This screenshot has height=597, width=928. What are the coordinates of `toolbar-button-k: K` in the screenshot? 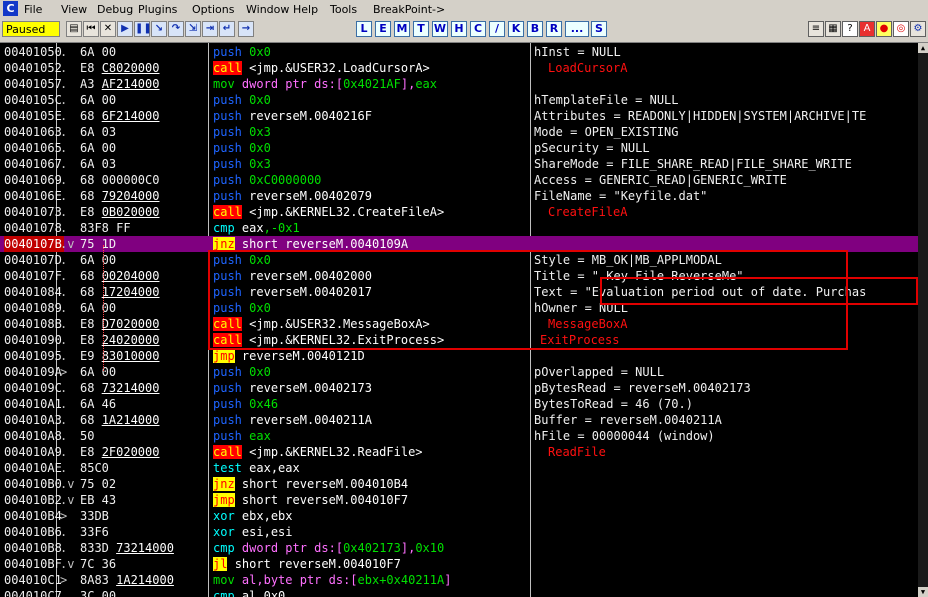 It's located at (516, 29).